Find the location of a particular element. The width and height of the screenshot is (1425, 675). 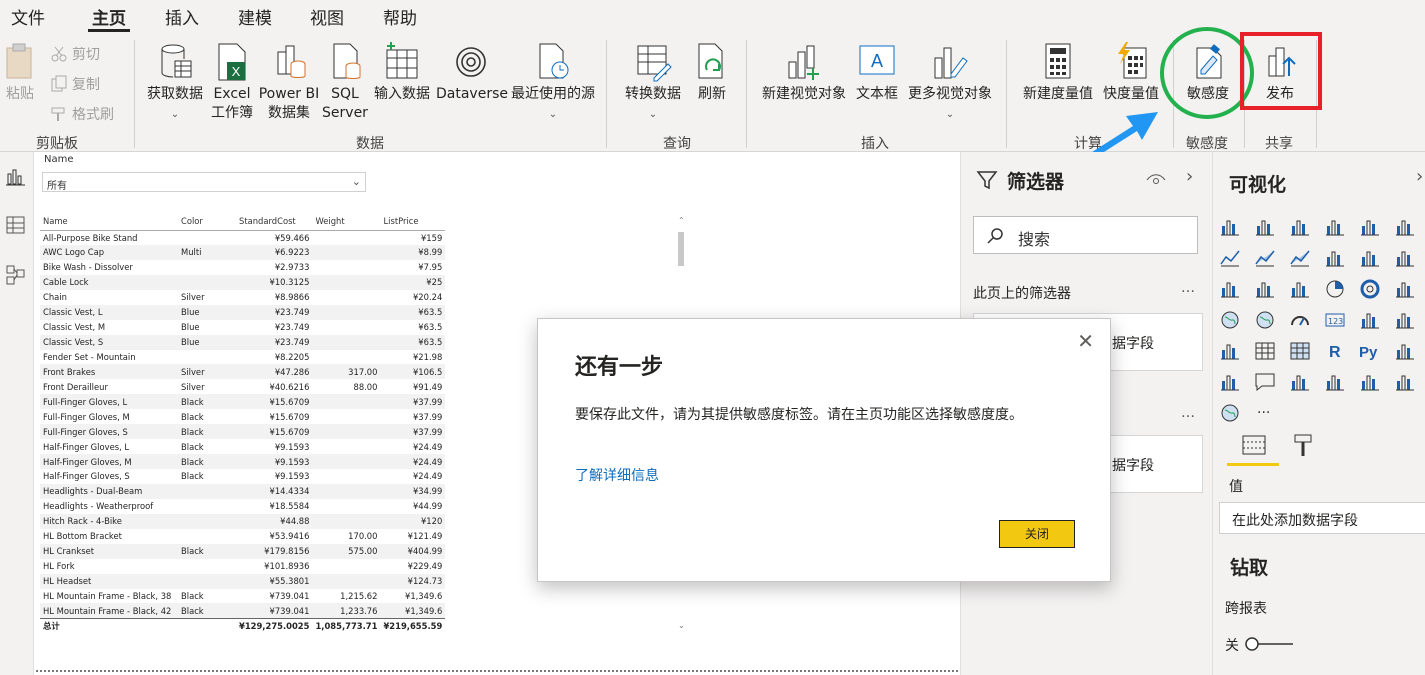

cut-button: 剪切 is located at coordinates (75, 54).